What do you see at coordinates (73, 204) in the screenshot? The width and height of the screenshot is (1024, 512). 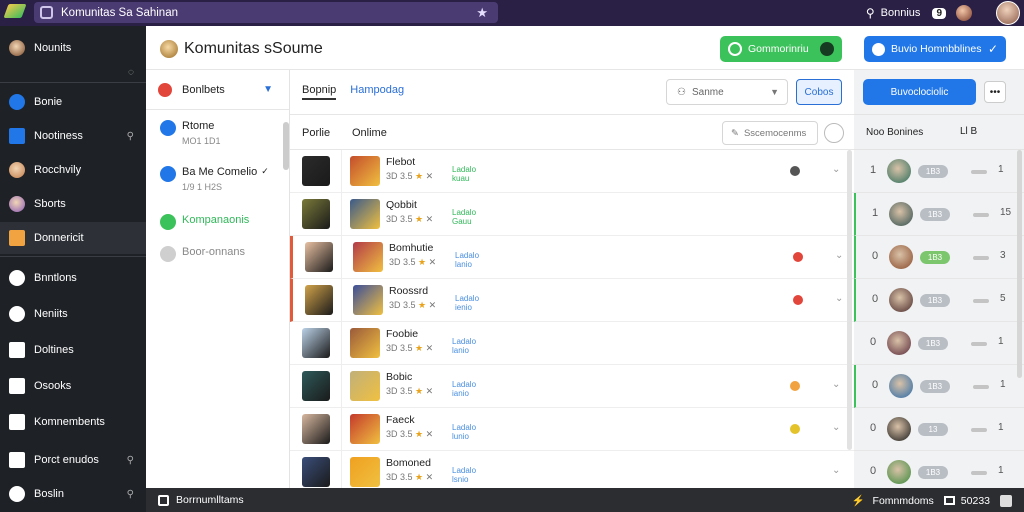 I see `sidebar-item-3: Sborts` at bounding box center [73, 204].